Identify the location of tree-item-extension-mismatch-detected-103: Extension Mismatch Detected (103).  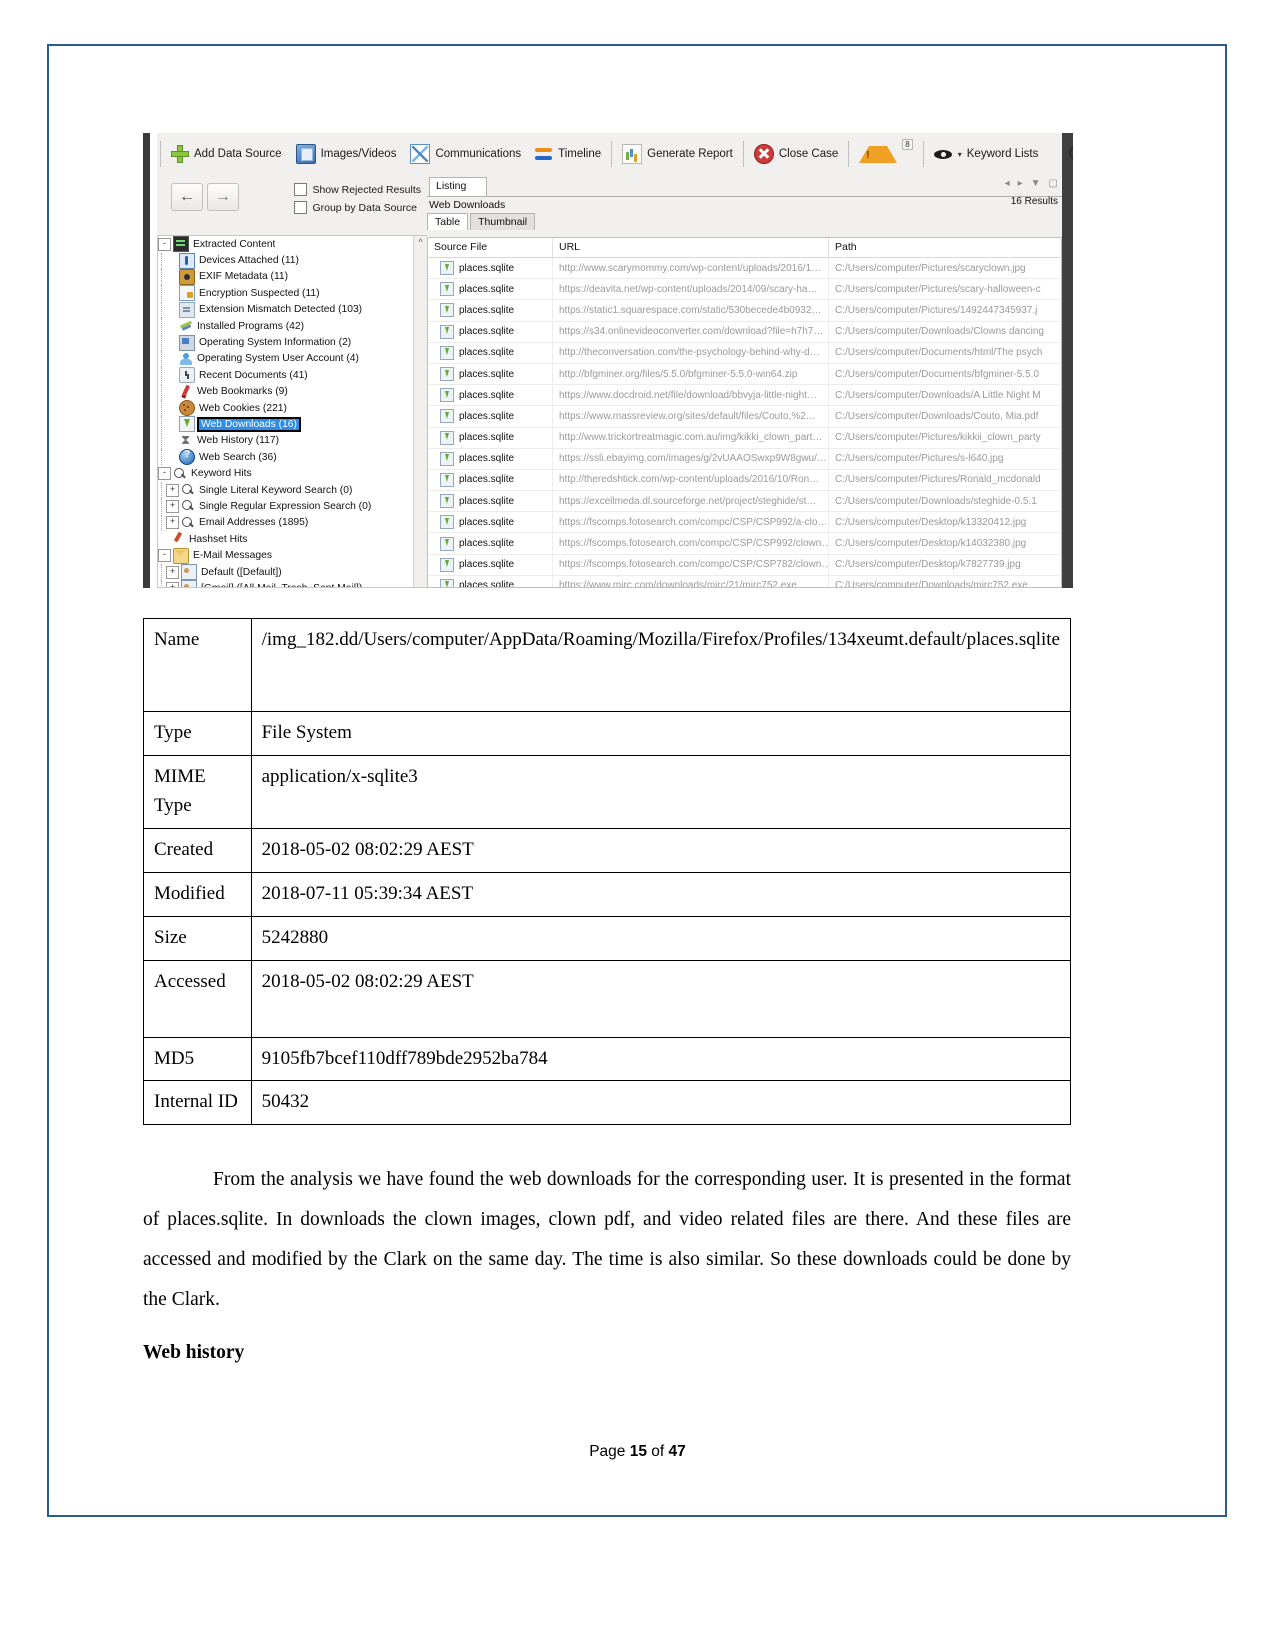
(292, 309).